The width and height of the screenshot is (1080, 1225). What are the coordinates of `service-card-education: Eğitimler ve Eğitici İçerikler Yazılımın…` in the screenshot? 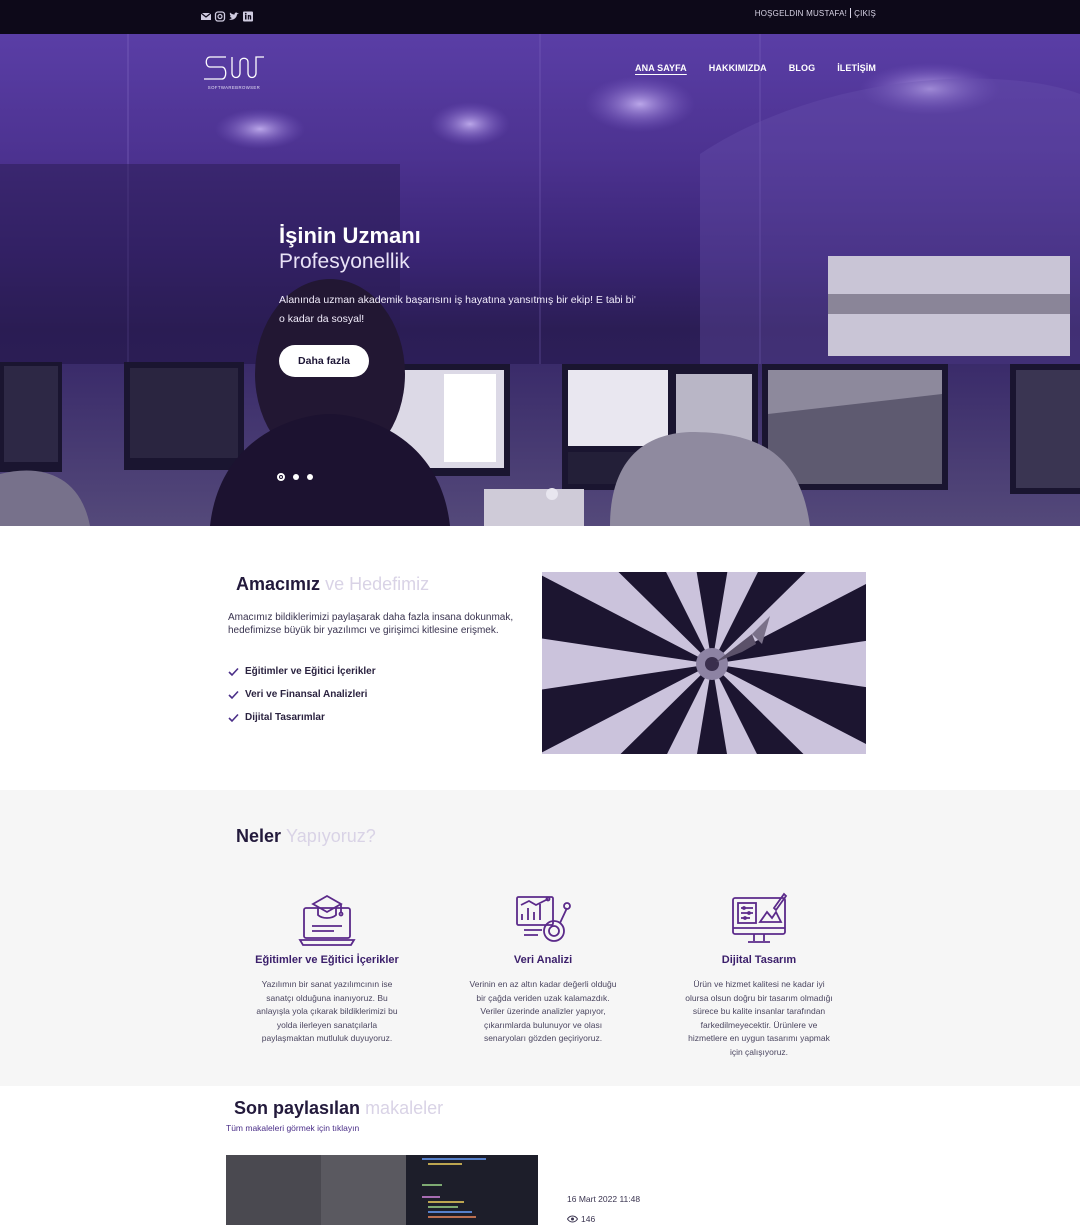 It's located at (327, 968).